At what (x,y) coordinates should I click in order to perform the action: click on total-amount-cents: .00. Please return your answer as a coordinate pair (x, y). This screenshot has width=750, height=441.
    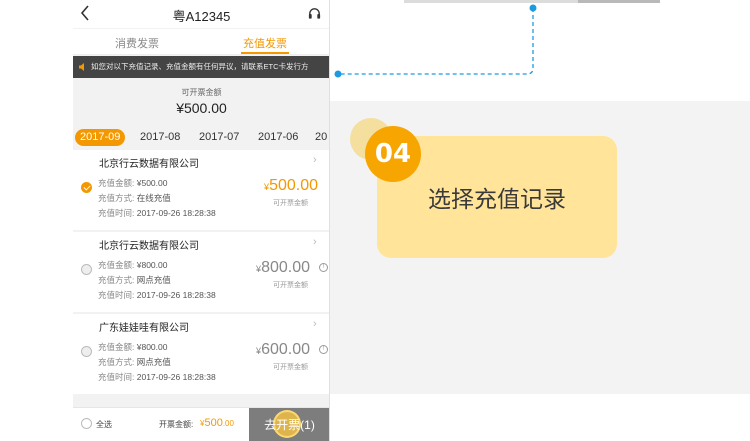
    Looking at the image, I should click on (228, 423).